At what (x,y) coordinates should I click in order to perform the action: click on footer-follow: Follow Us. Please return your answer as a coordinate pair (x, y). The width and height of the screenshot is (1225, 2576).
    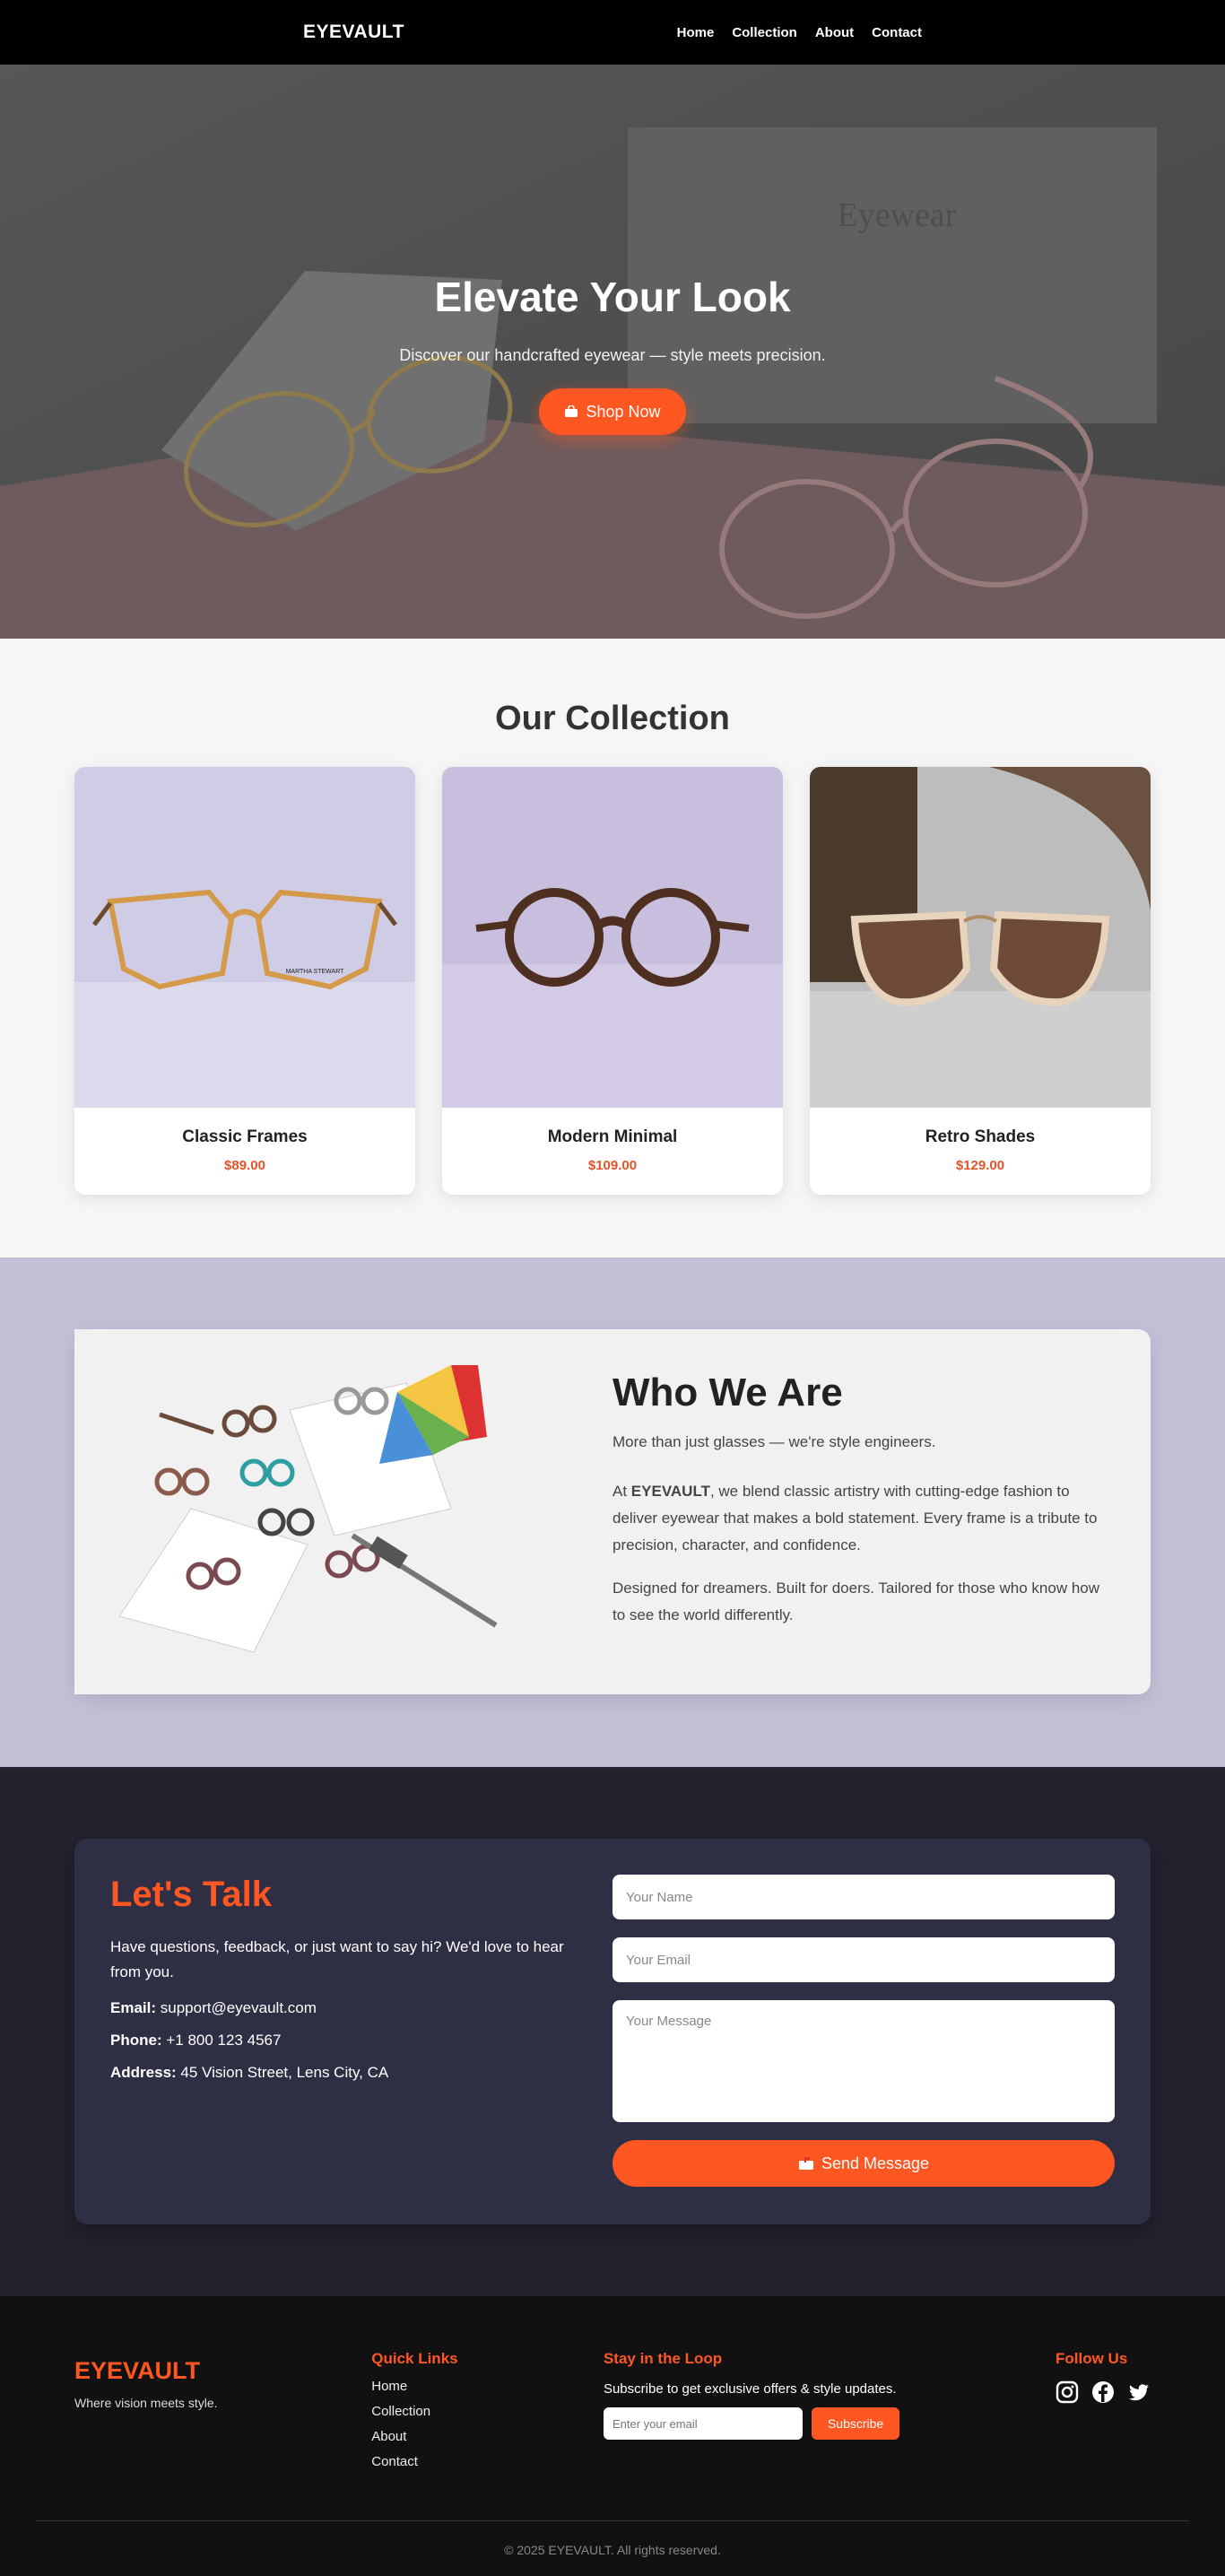
    Looking at the image, I should click on (1096, 2414).